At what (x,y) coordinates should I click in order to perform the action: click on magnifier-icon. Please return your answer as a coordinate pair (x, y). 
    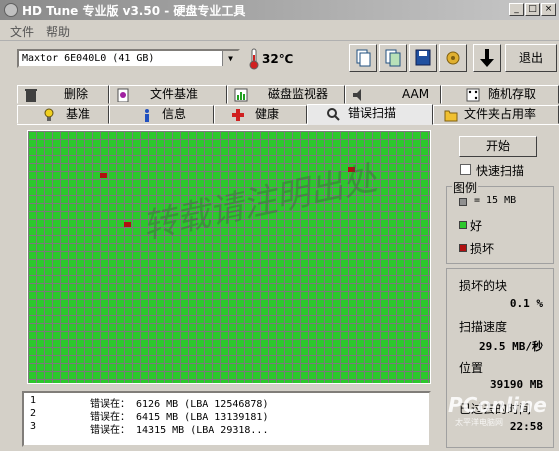
    Looking at the image, I should click on (333, 114).